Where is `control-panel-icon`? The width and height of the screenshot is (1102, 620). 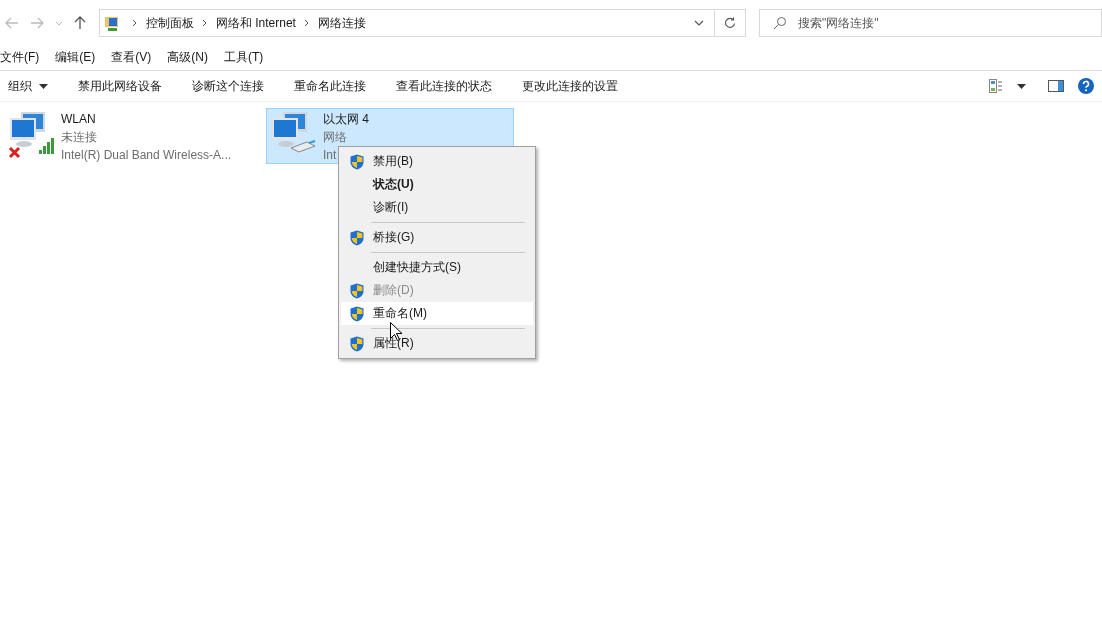 control-panel-icon is located at coordinates (111, 23).